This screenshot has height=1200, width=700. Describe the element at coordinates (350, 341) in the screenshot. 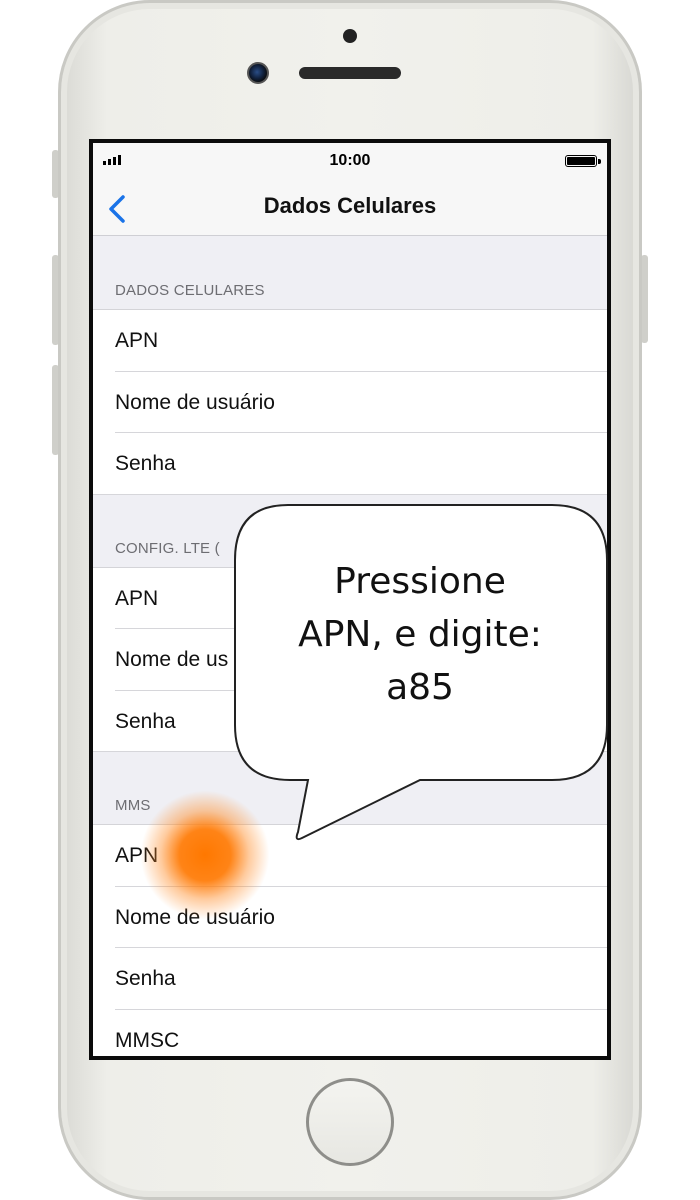

I see `list-item: APN` at that location.